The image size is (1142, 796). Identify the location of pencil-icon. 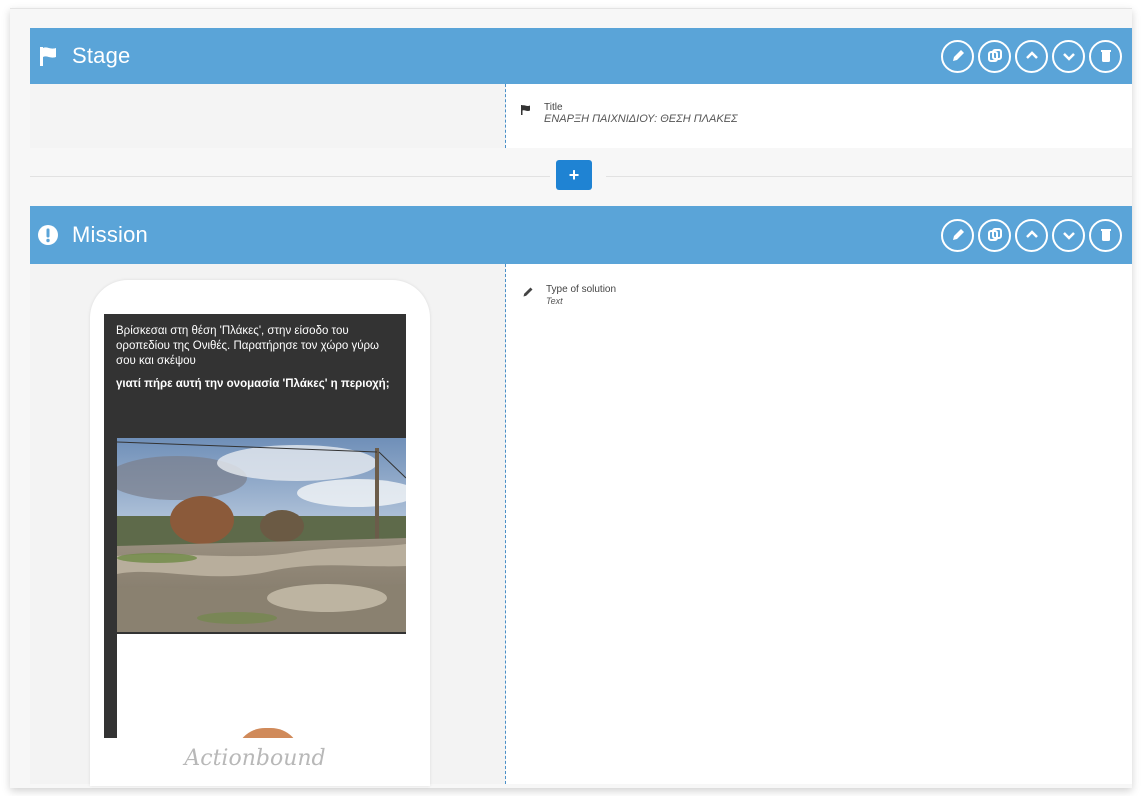
(531, 296).